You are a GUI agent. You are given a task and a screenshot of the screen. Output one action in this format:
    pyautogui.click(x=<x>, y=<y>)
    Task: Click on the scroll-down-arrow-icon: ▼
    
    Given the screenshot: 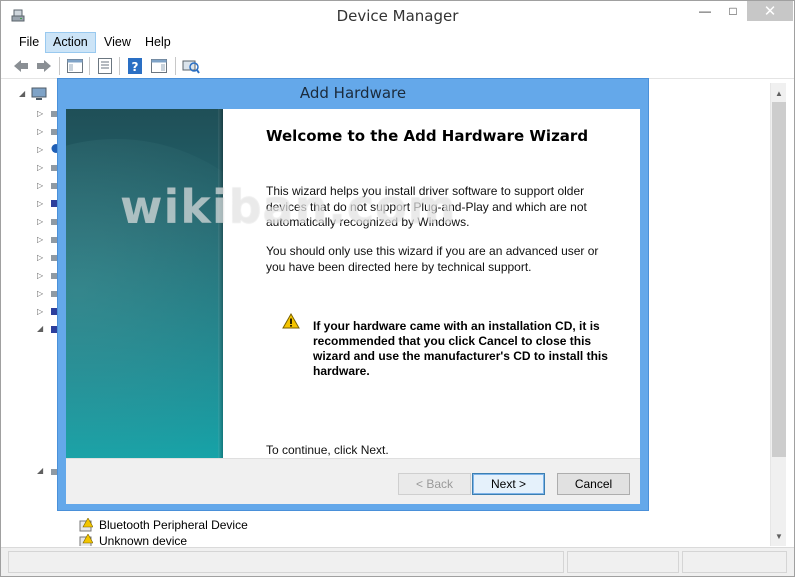 What is the action you would take?
    pyautogui.click(x=779, y=536)
    